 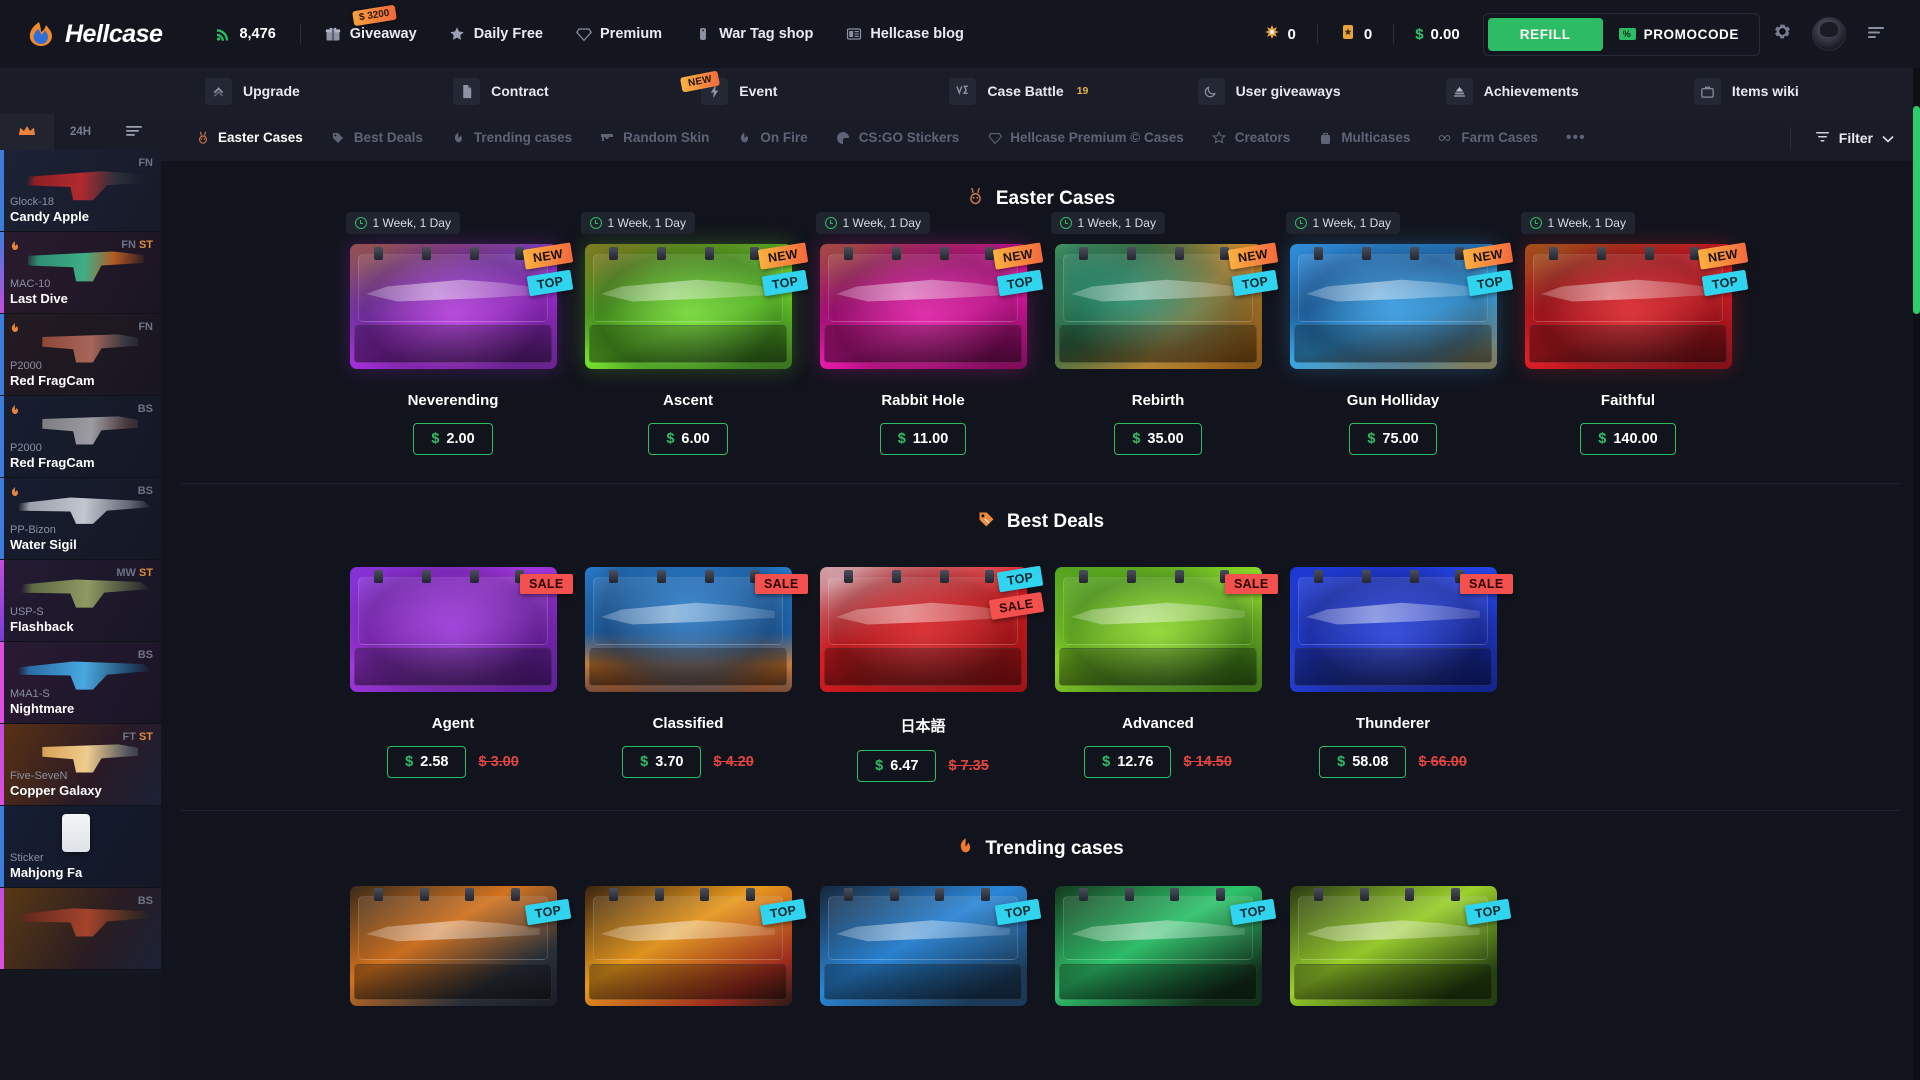 I want to click on subnav-item-event: NEW Event, so click(x=803, y=91).